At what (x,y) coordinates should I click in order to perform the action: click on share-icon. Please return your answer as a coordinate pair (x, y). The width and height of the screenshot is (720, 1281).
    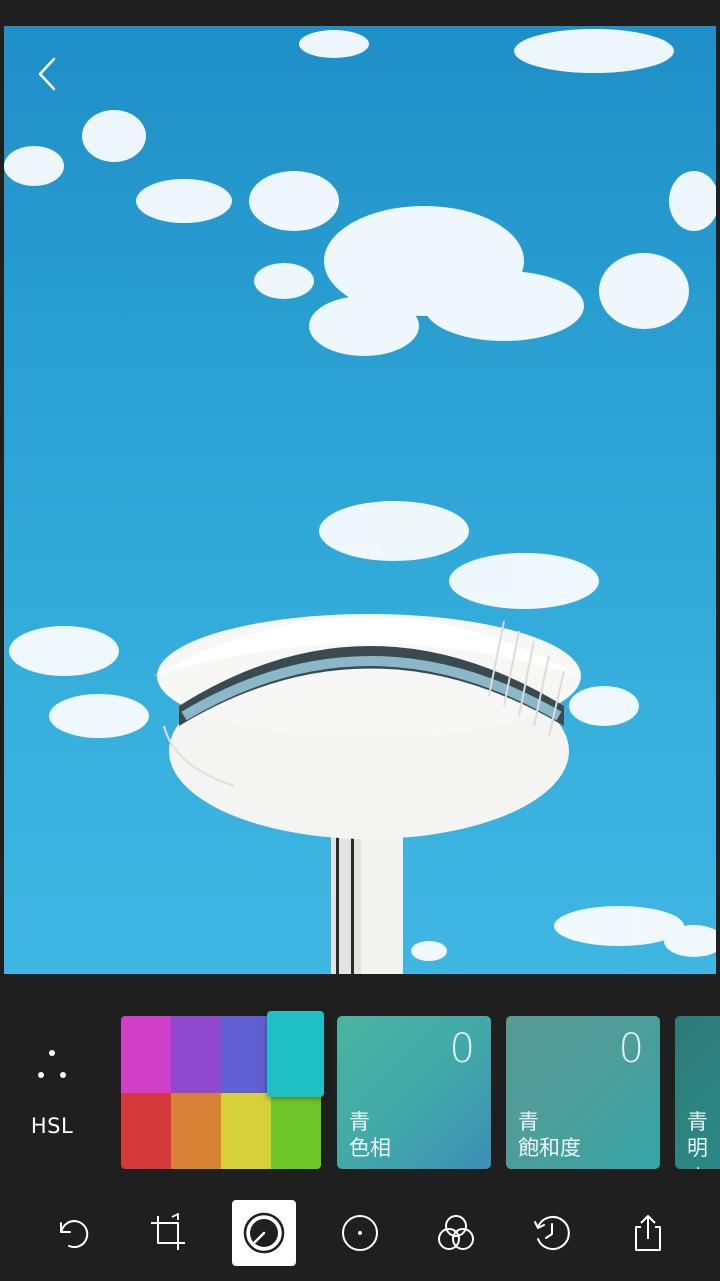
    Looking at the image, I should click on (648, 1233).